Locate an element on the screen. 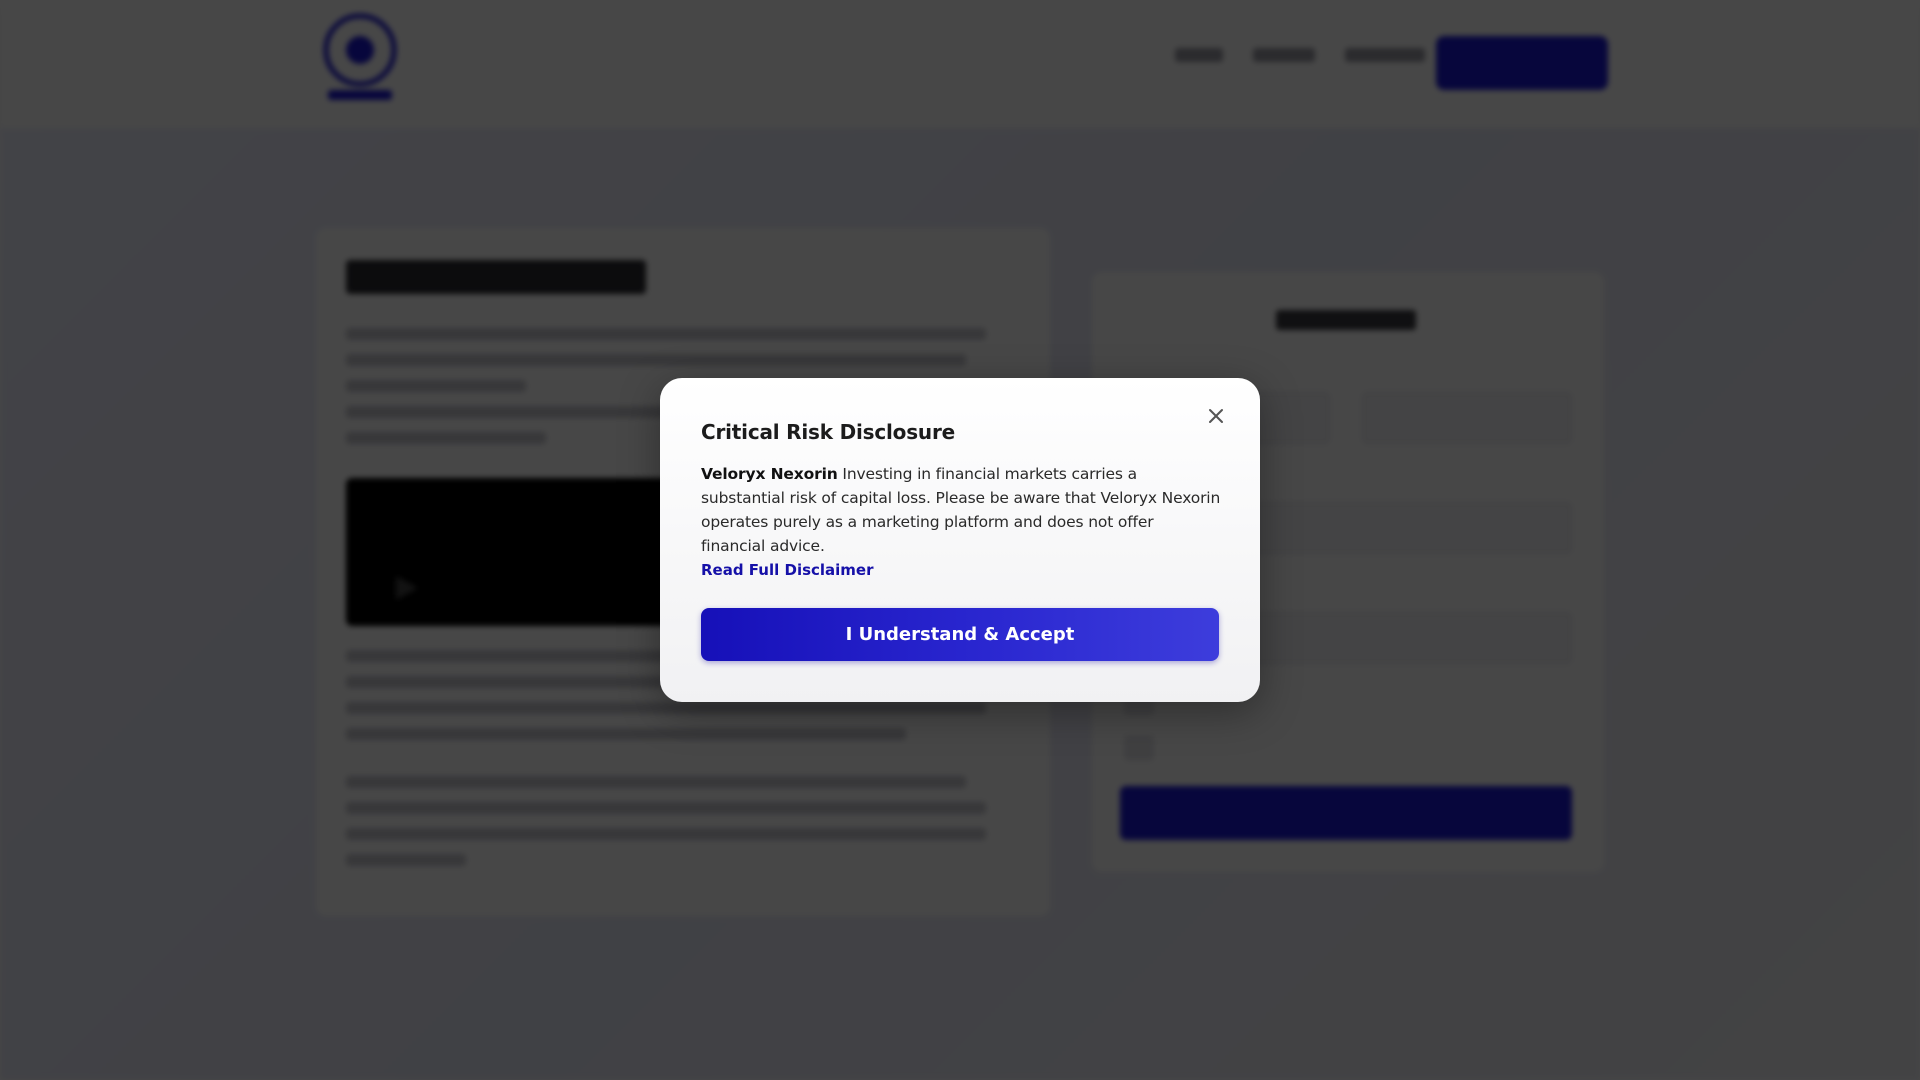  close-button is located at coordinates (1216, 416).